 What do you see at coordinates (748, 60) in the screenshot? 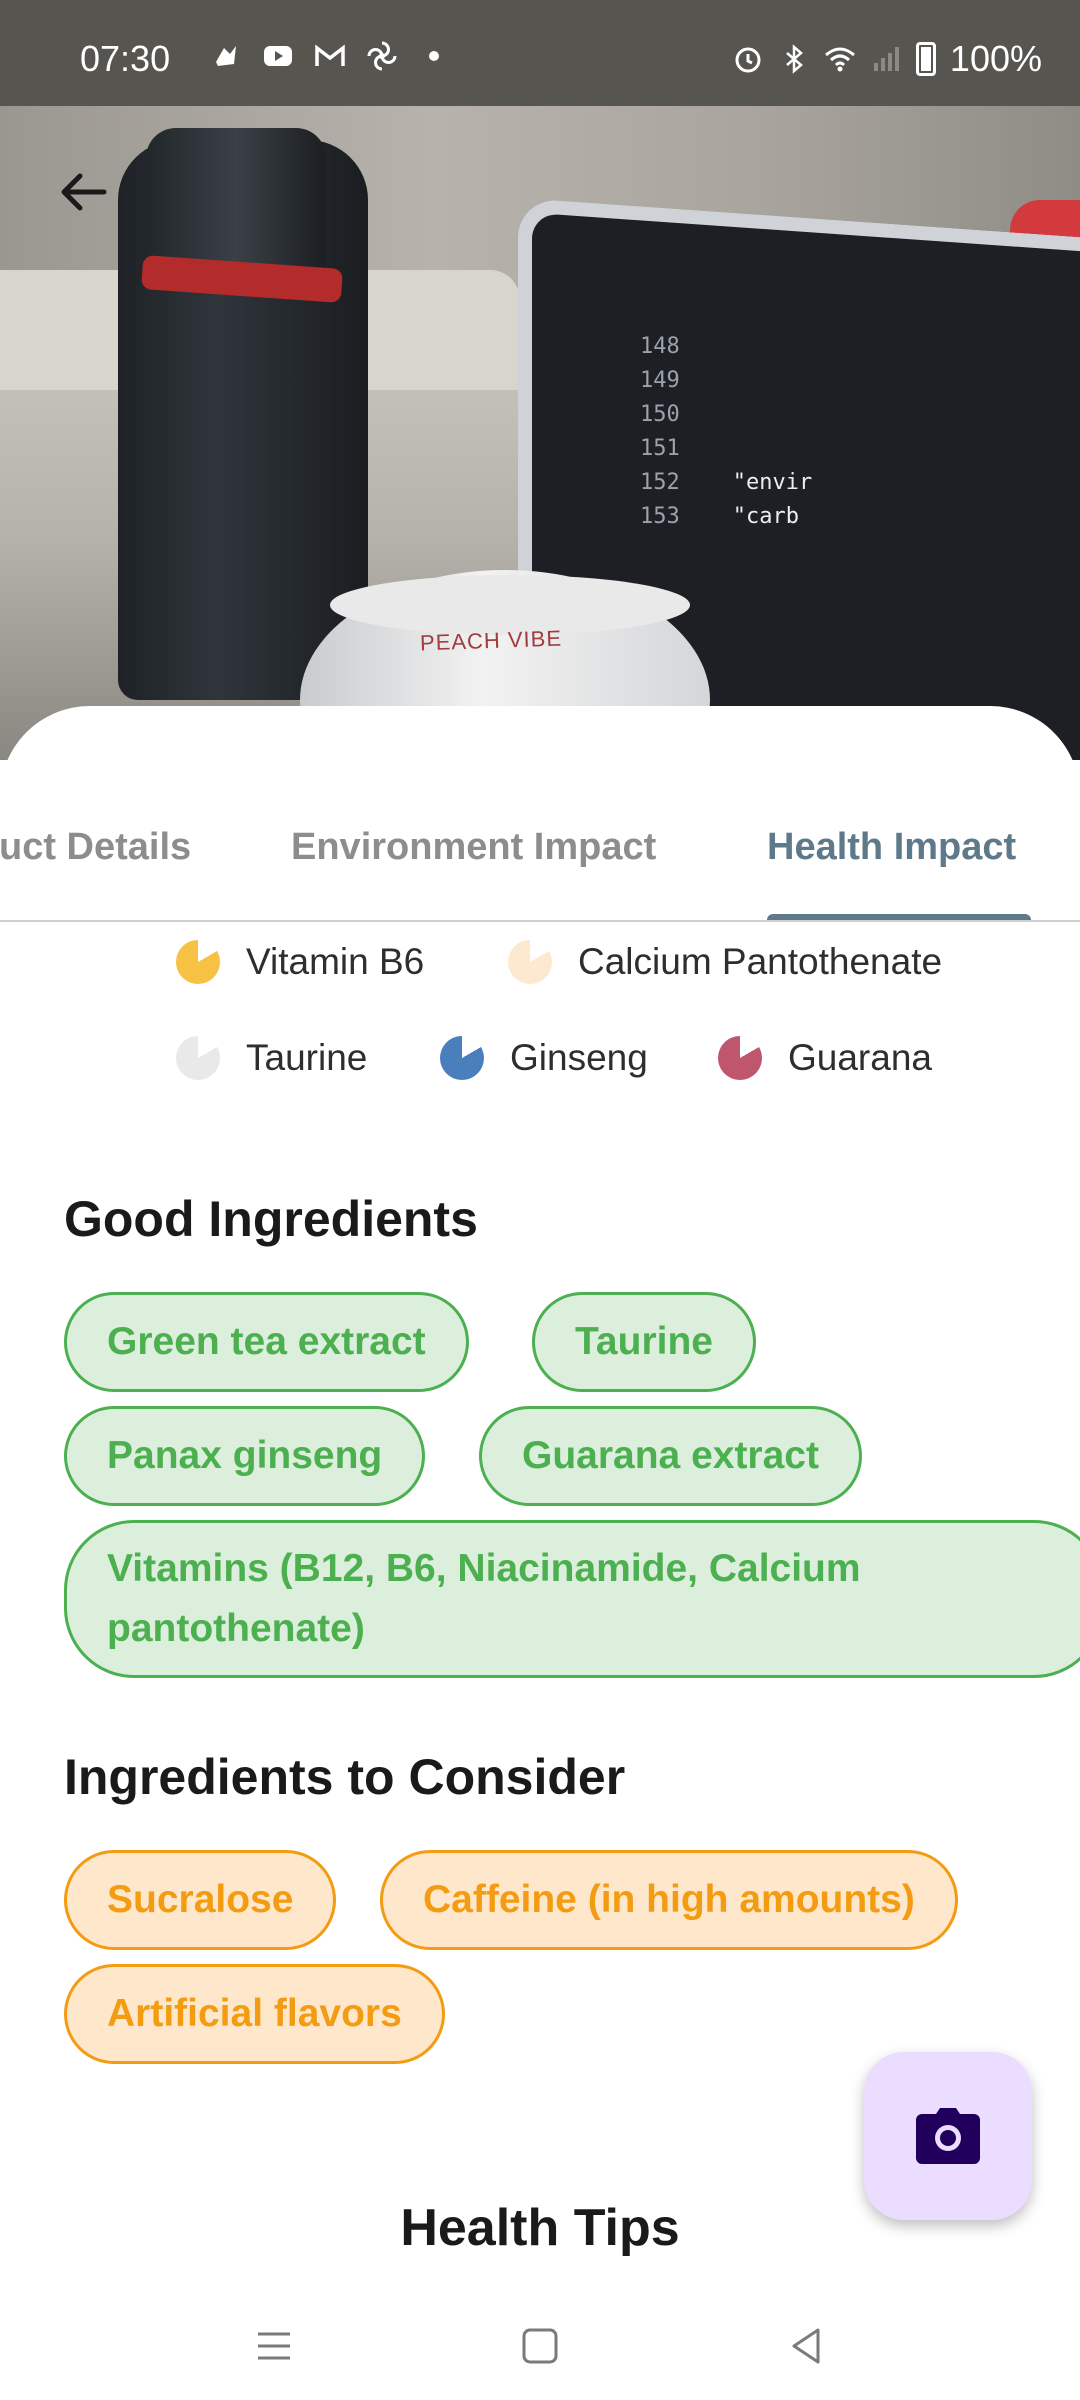
I see `alarm-icon` at bounding box center [748, 60].